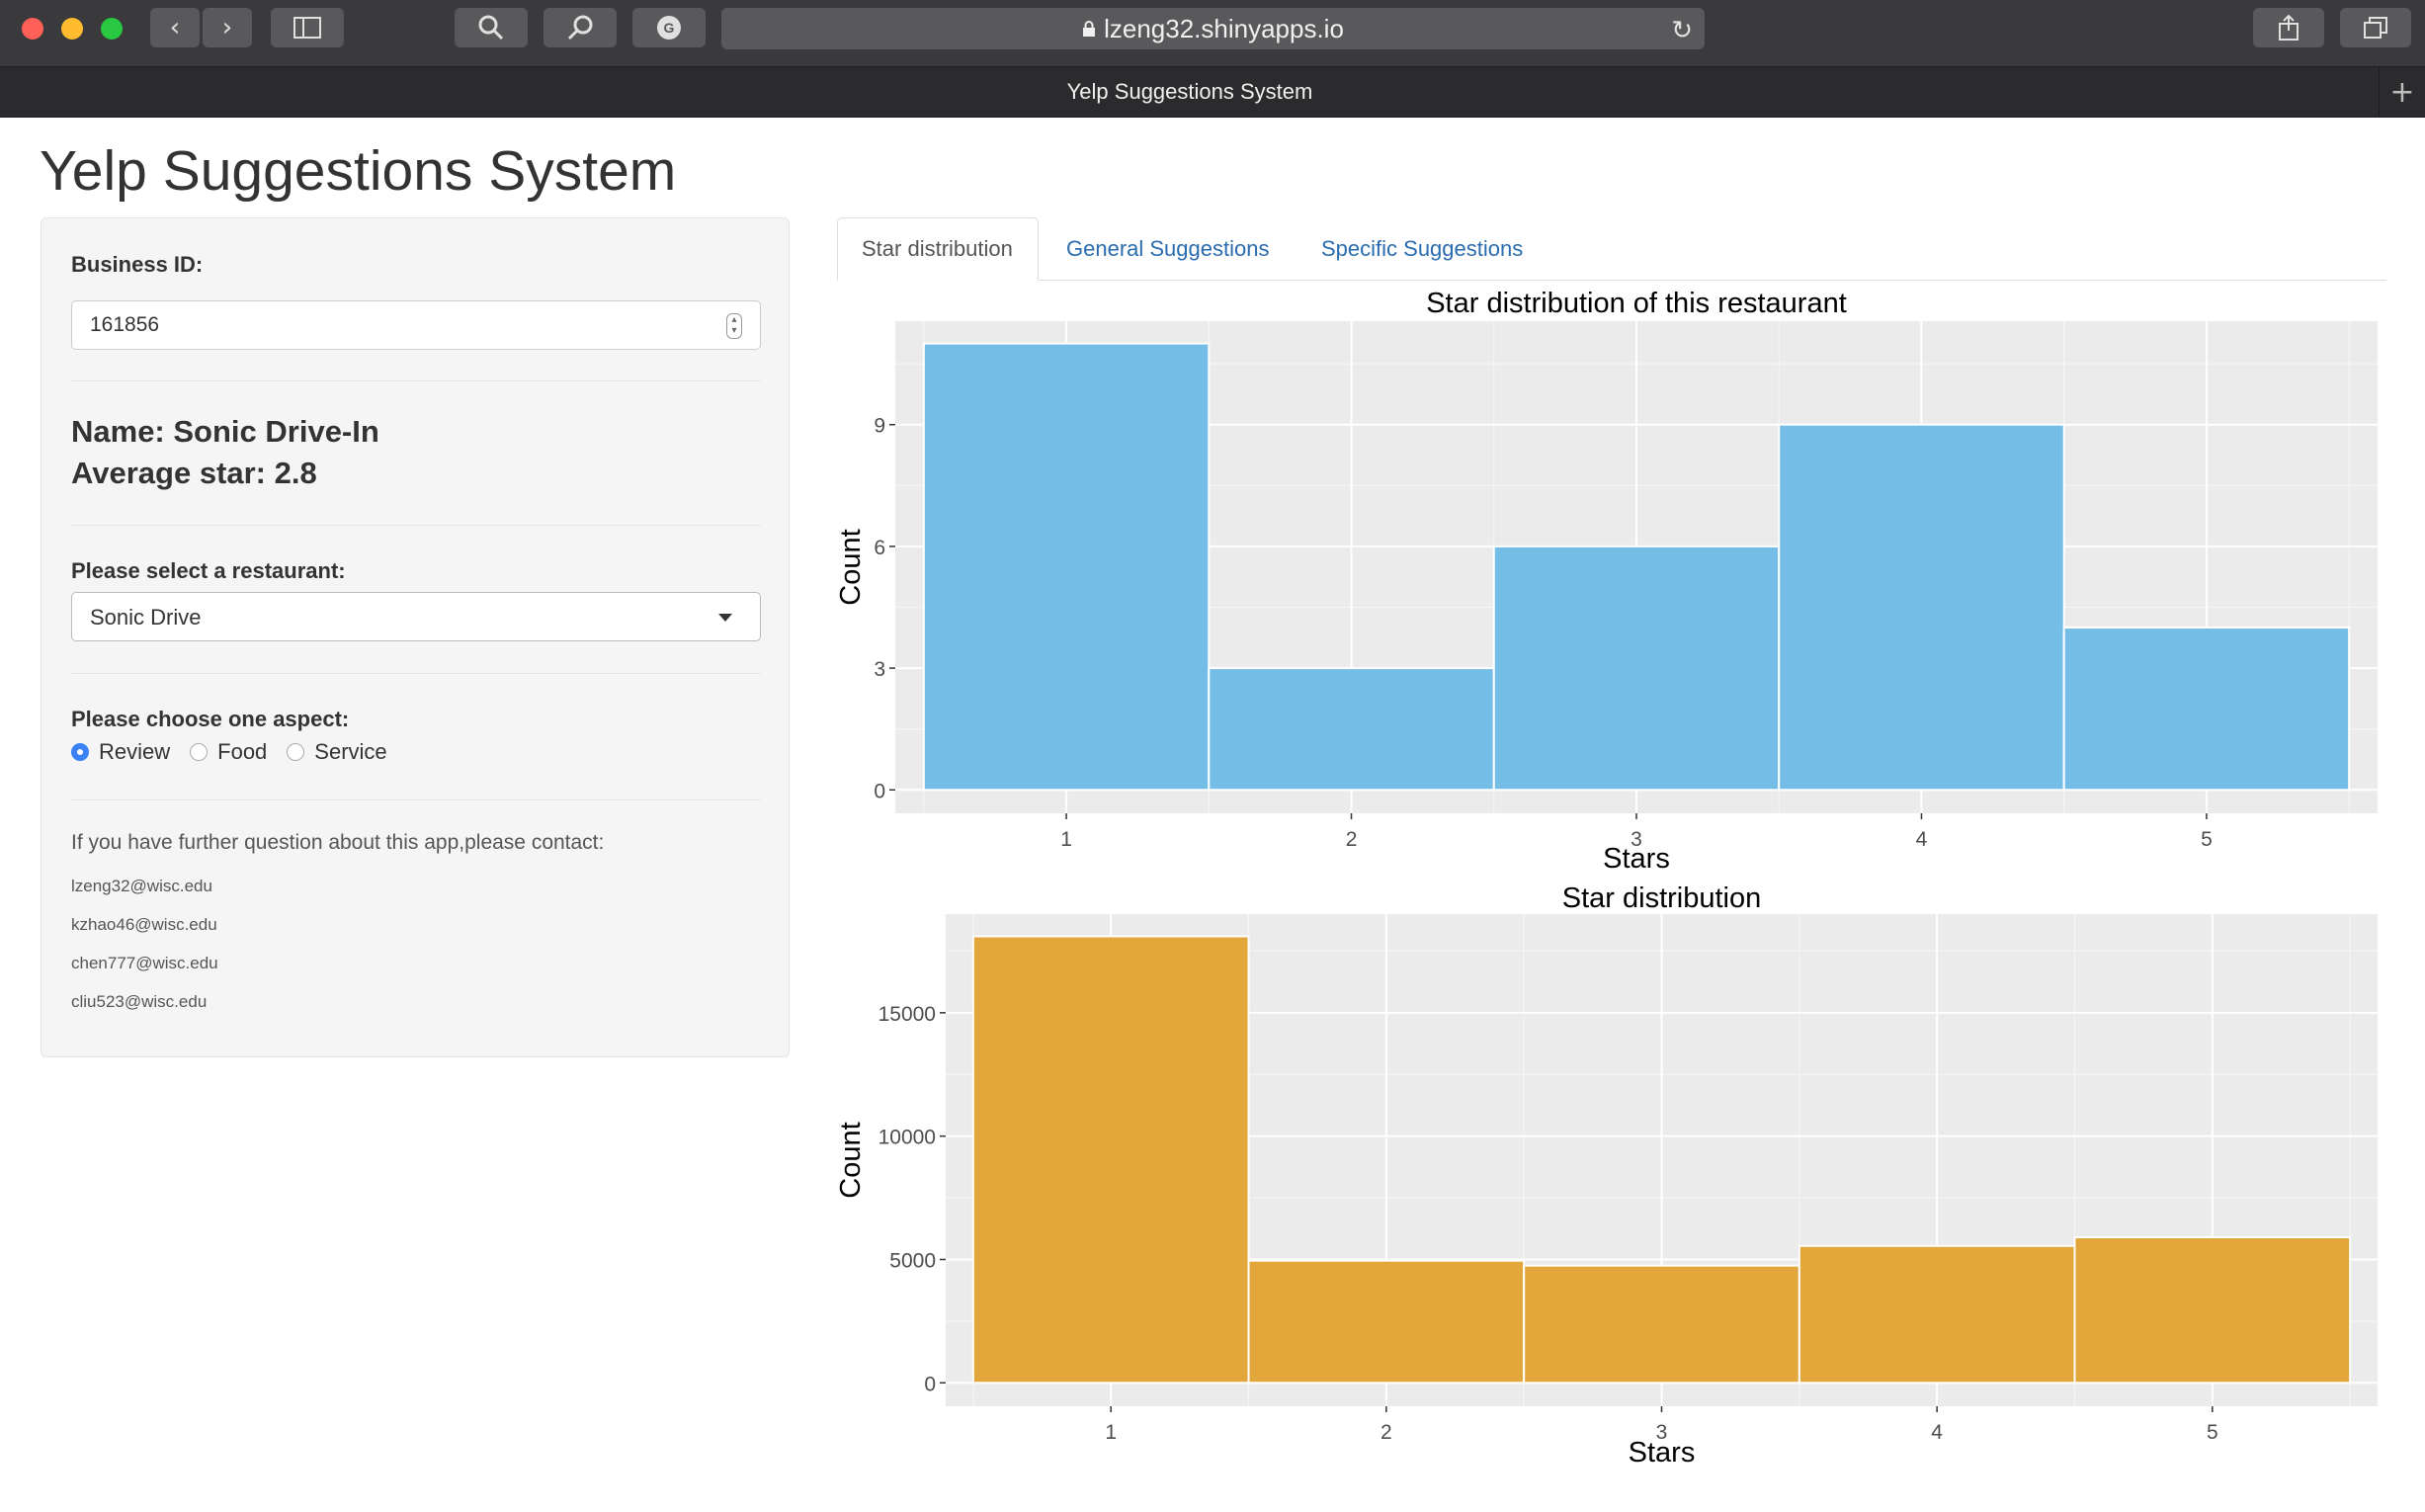  I want to click on sidebar-toggle-button, so click(308, 27).